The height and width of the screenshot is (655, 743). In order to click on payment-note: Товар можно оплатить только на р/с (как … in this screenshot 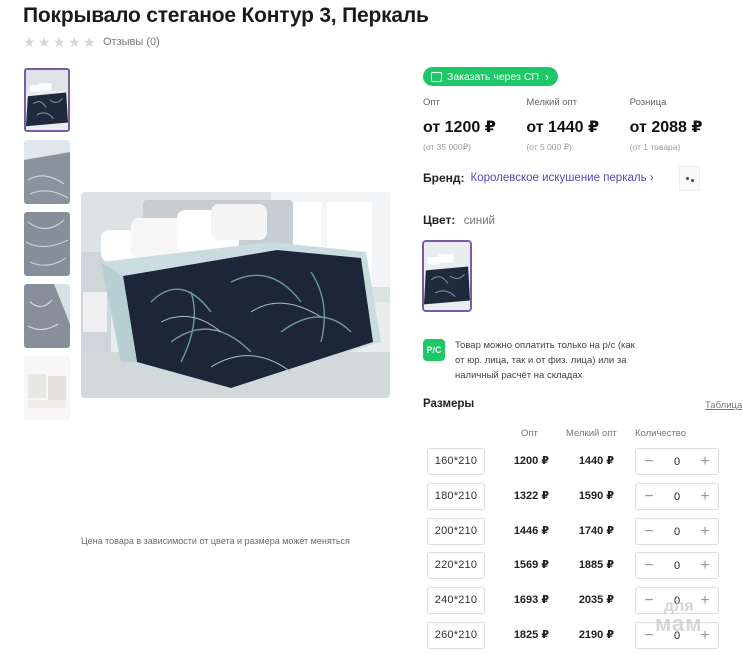, I will do `click(545, 360)`.